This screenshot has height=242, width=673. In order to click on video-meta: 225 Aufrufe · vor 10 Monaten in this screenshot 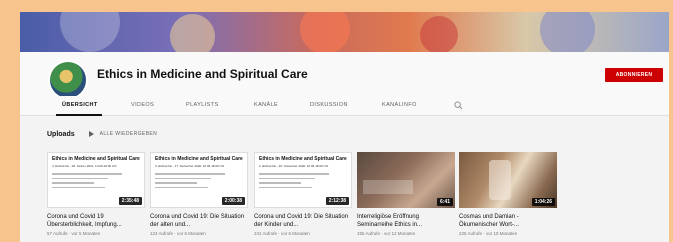, I will do `click(488, 233)`.